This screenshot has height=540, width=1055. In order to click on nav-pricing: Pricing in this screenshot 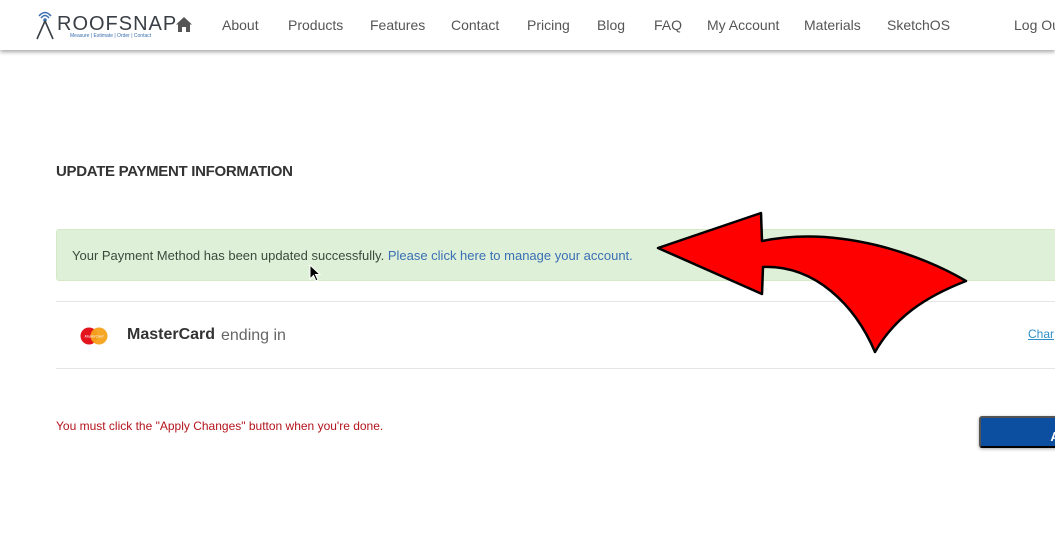, I will do `click(548, 25)`.